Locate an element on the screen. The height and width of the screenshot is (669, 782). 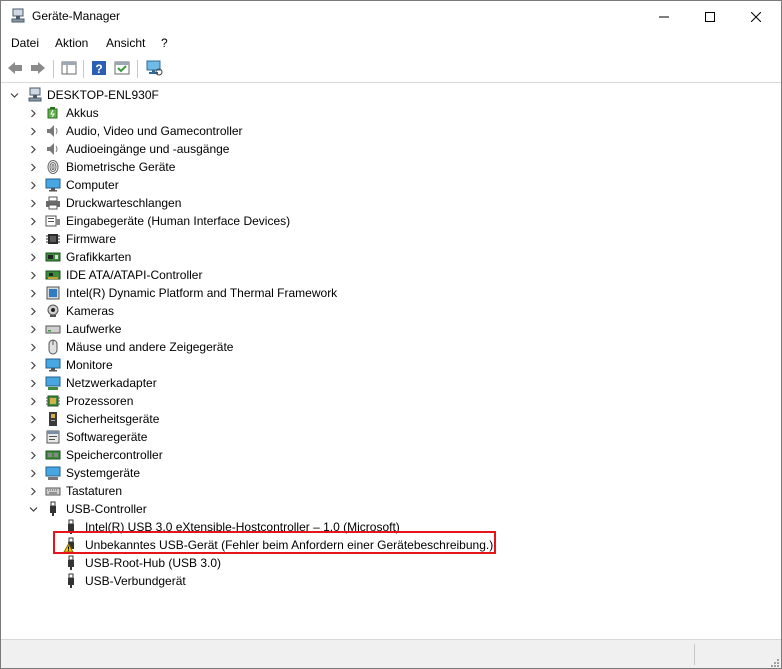
cpu-icon is located at coordinates (53, 401).